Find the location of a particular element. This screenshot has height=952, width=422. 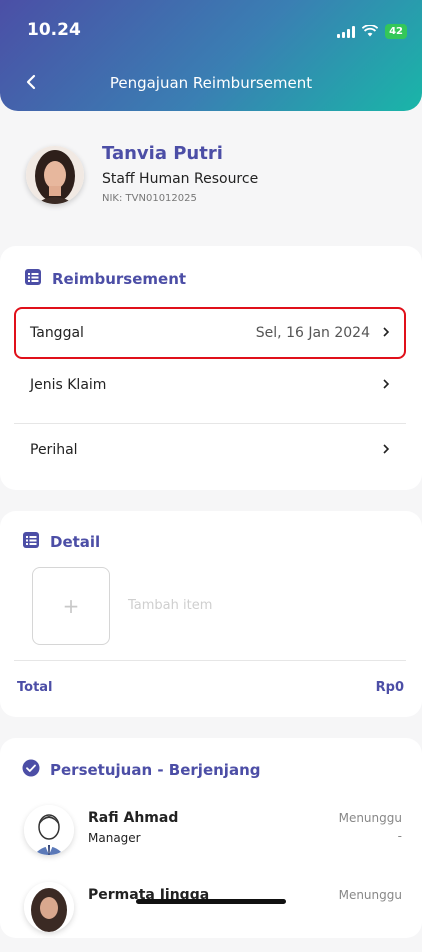

home-indicator is located at coordinates (211, 901).